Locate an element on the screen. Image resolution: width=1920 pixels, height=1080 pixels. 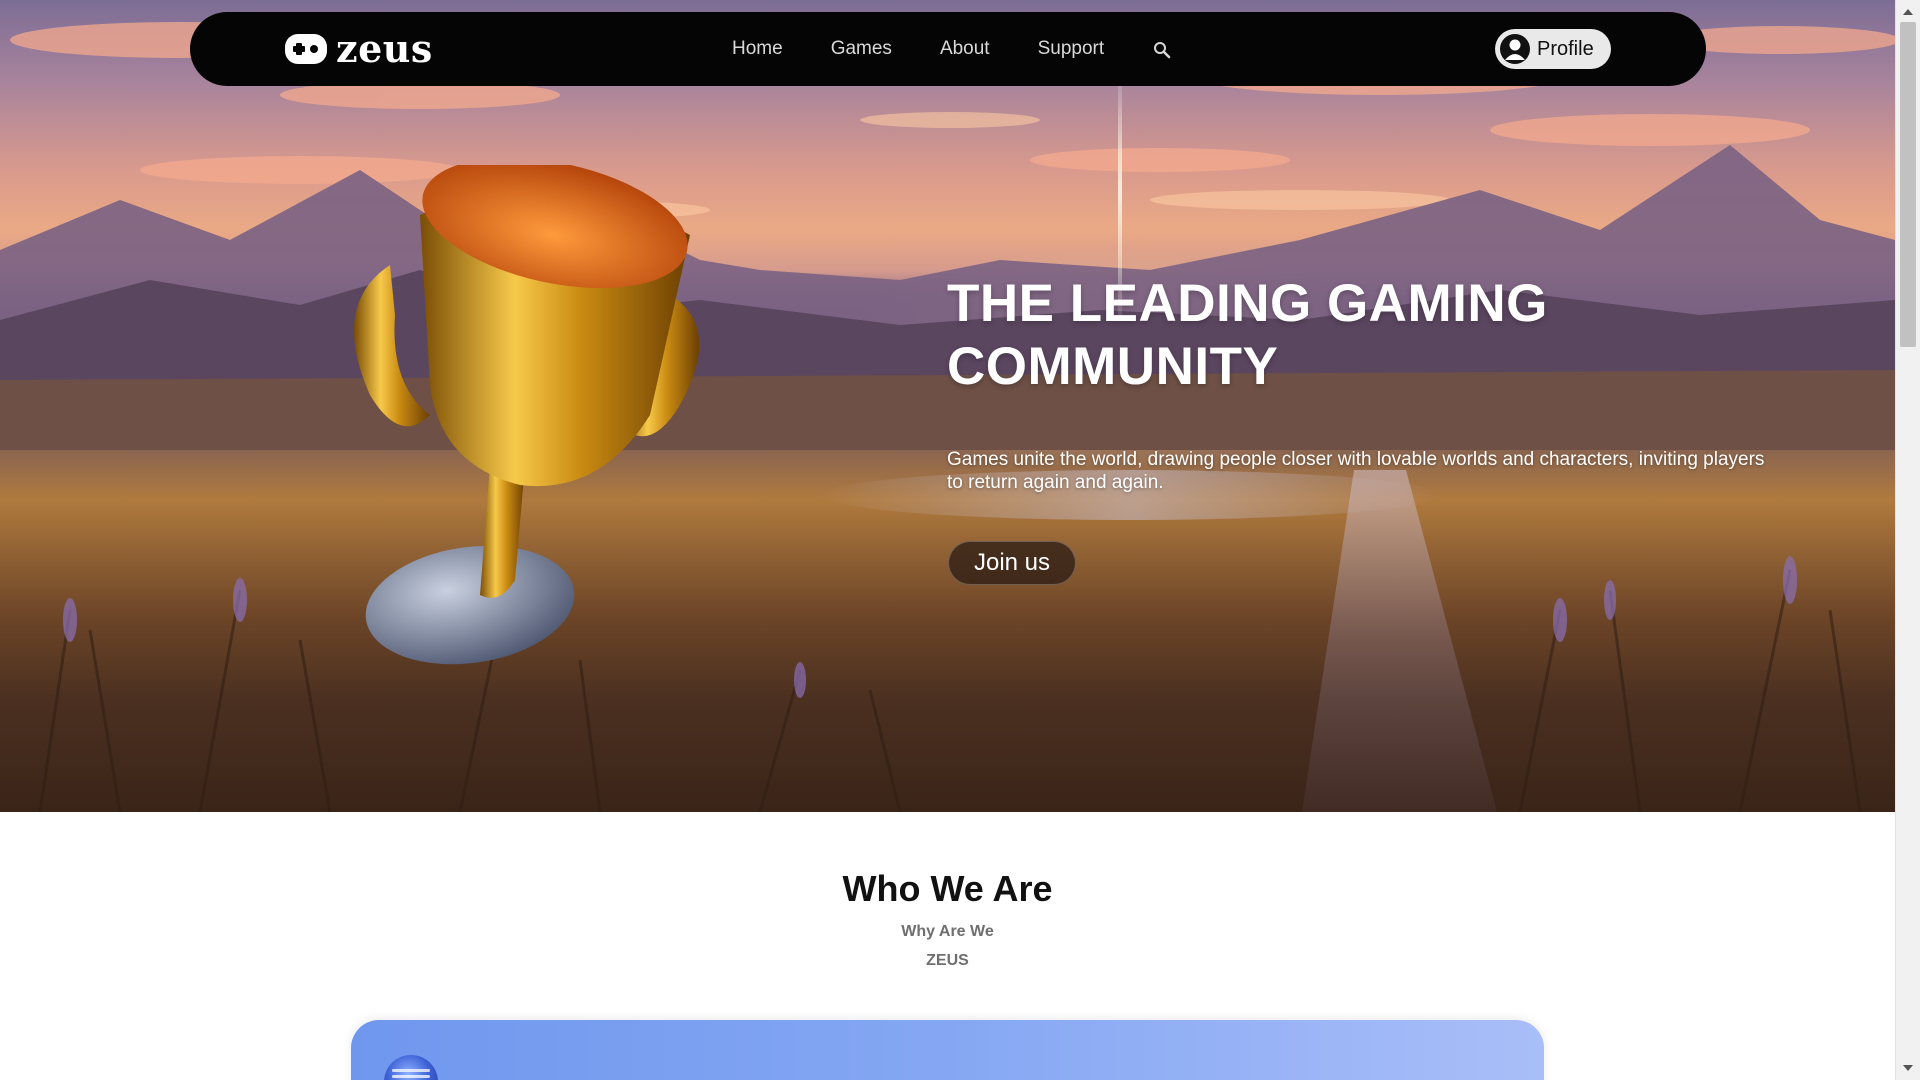
gamepad-logo-icon is located at coordinates (306, 49).